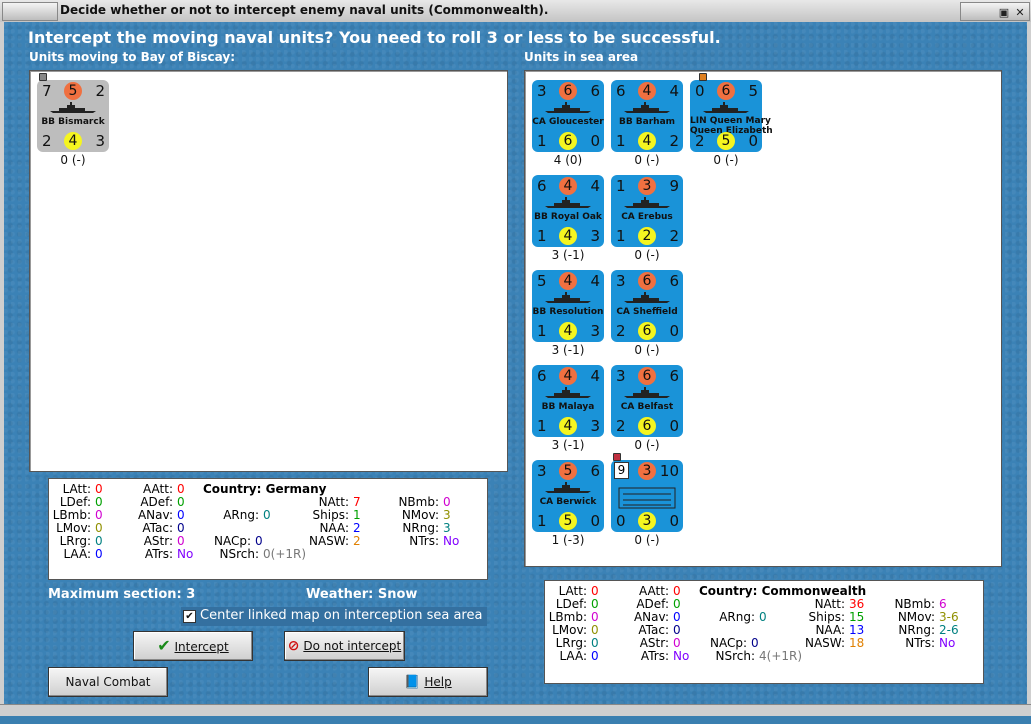 This screenshot has width=1031, height=724. Describe the element at coordinates (568, 401) in the screenshot. I see `unit-counter: 6 4 4 BB Malaya 1 4 3` at that location.